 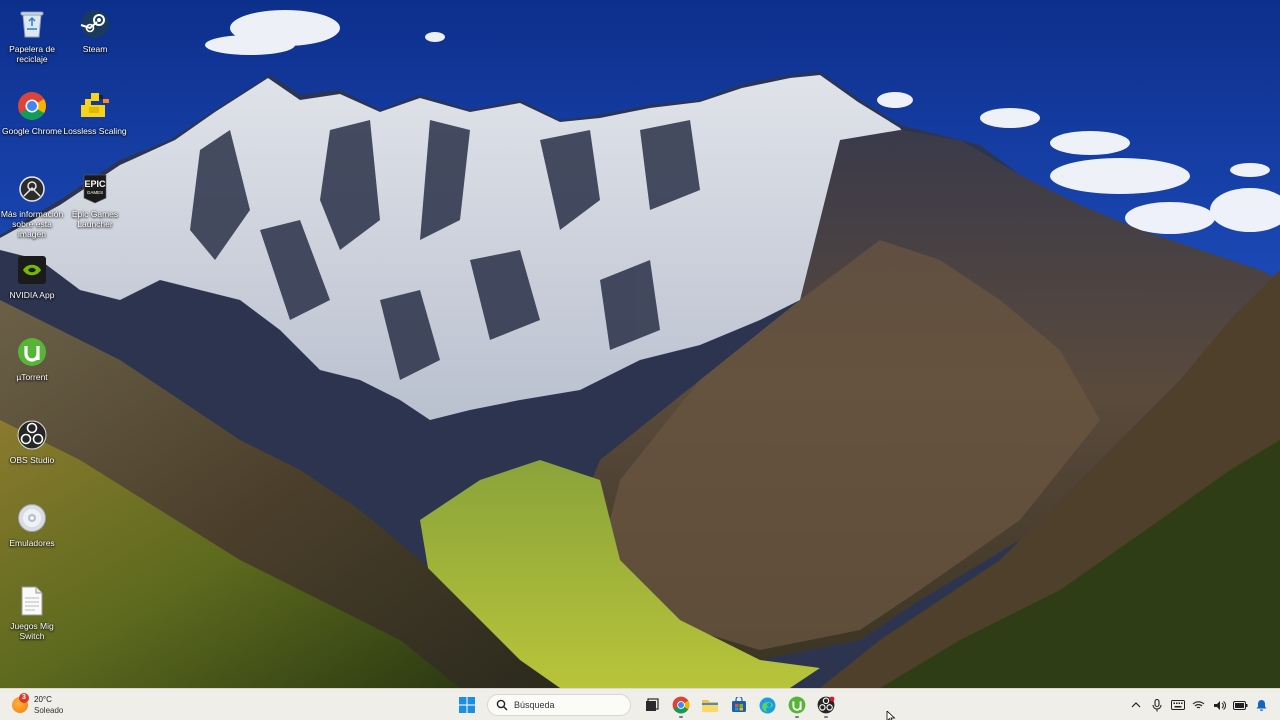 I want to click on taskbar-center, so click(x=646, y=705).